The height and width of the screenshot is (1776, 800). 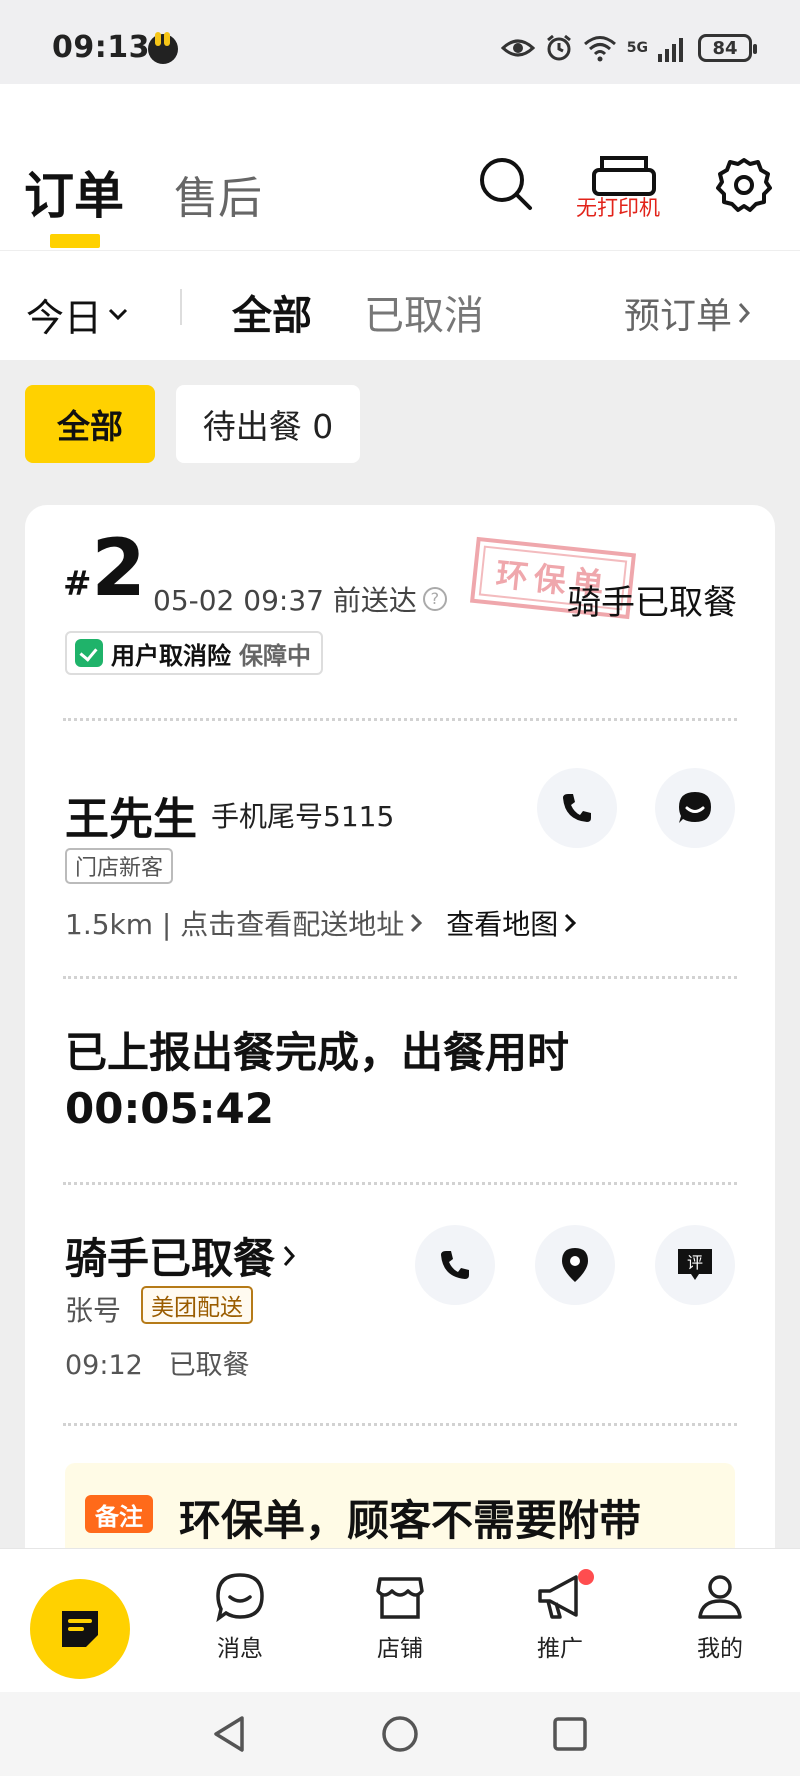 What do you see at coordinates (275, 655) in the screenshot?
I see `insurance-status: 保障中` at bounding box center [275, 655].